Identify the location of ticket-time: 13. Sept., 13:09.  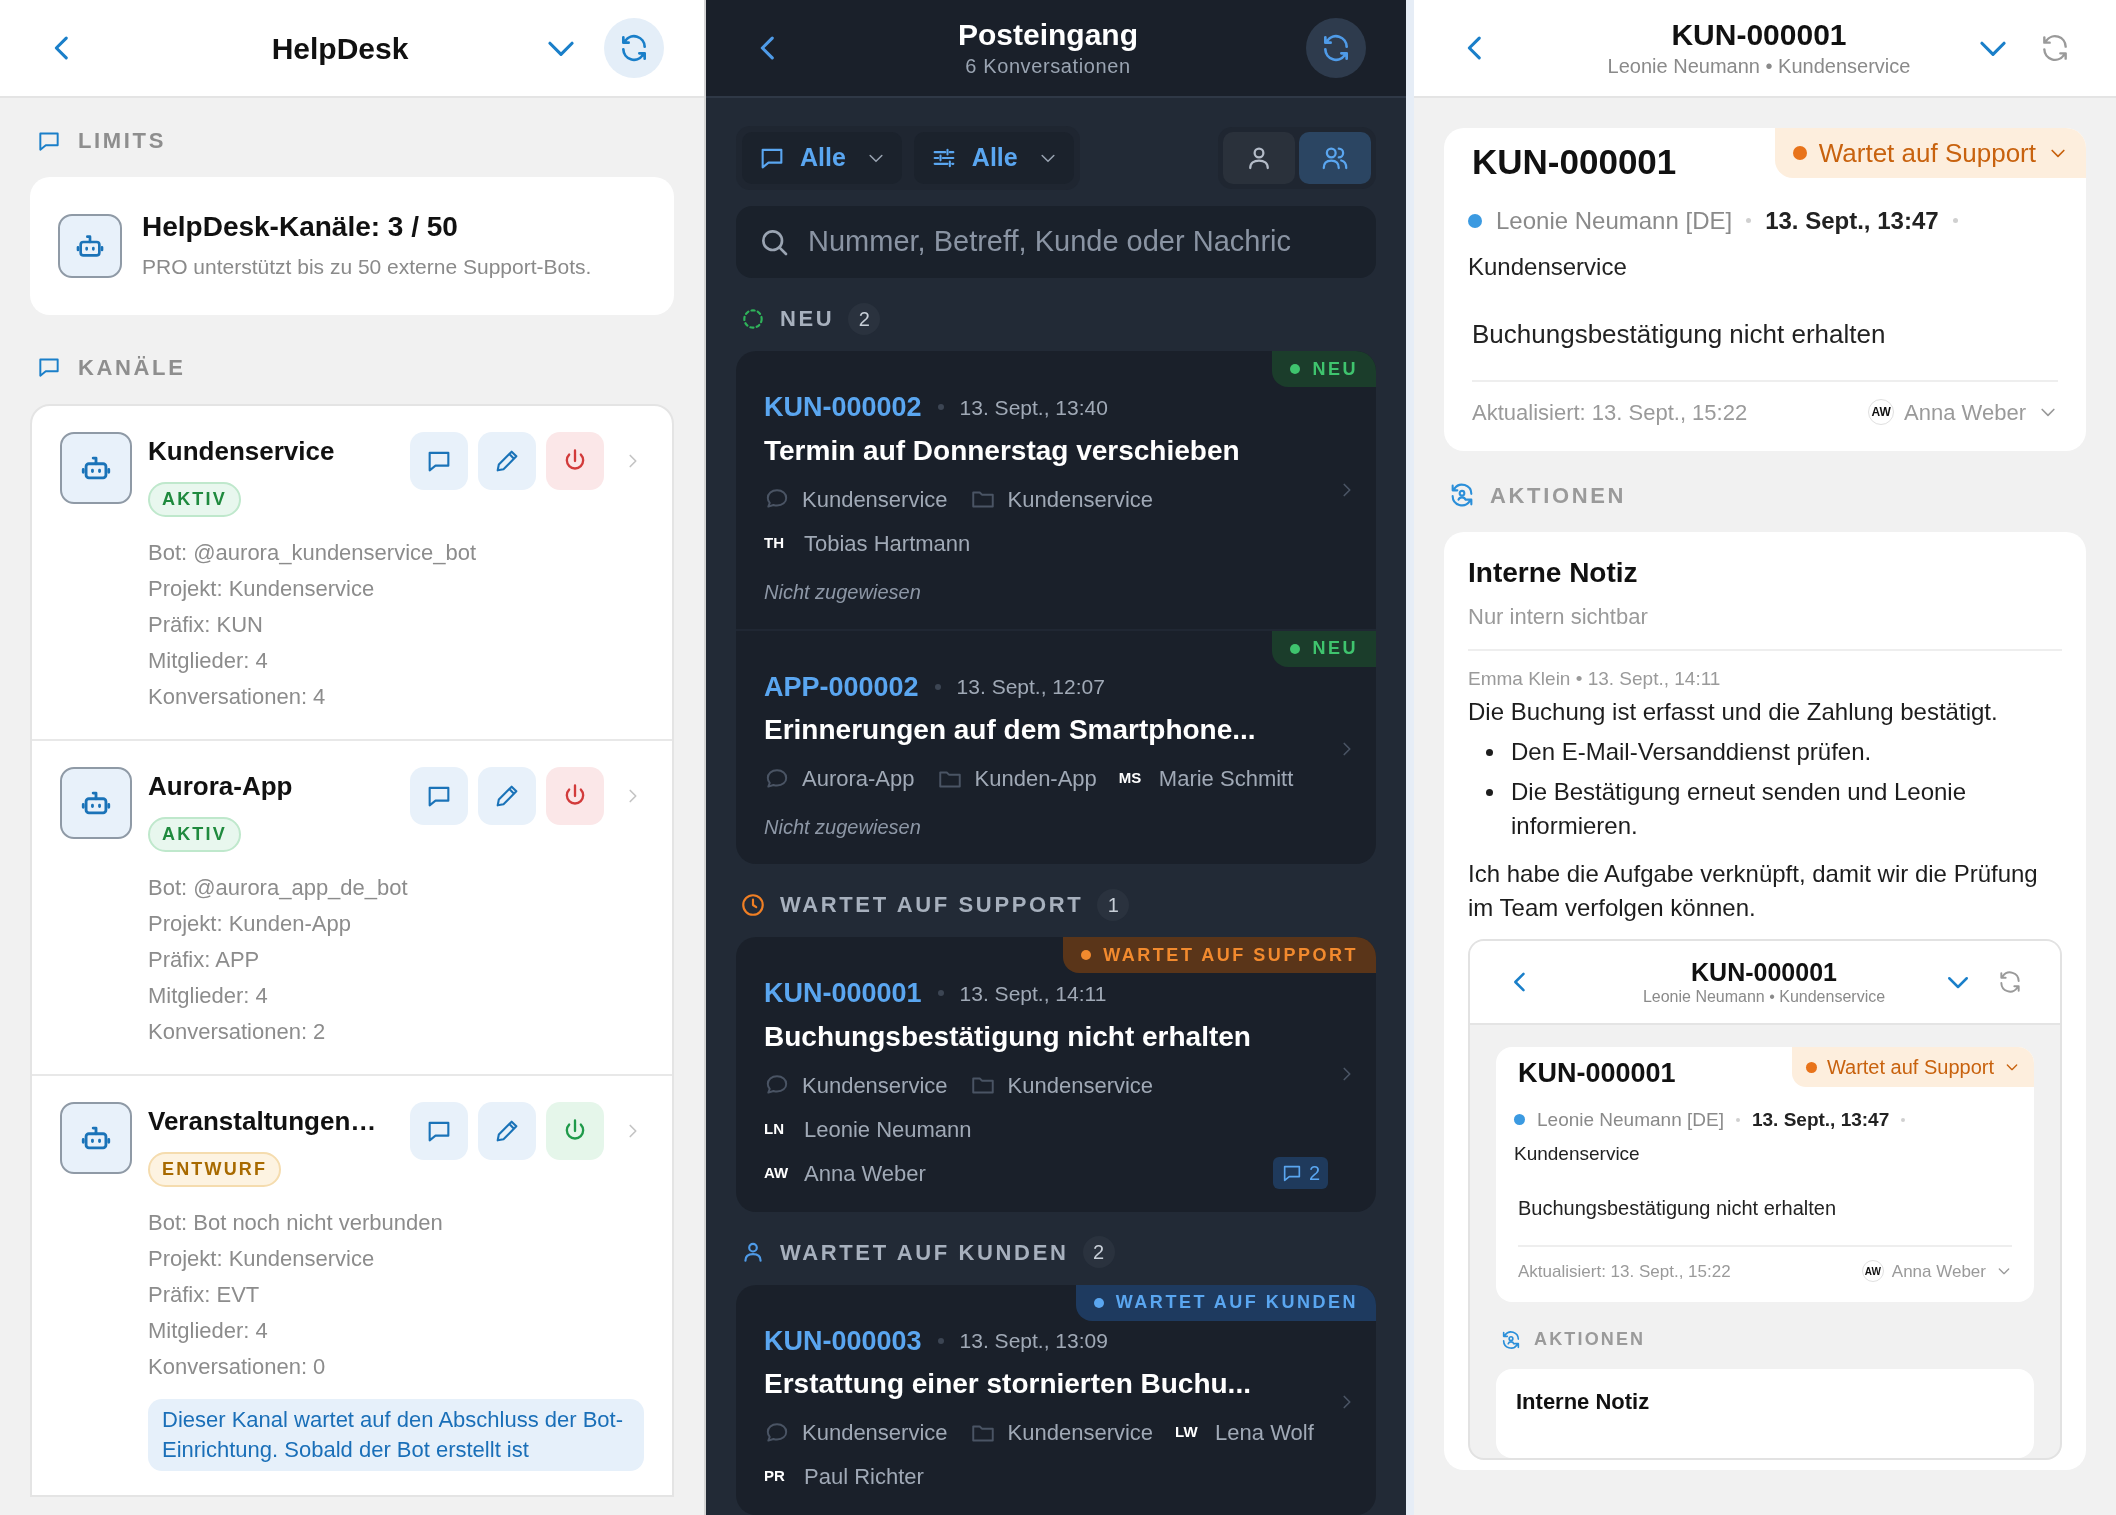
(1033, 1341).